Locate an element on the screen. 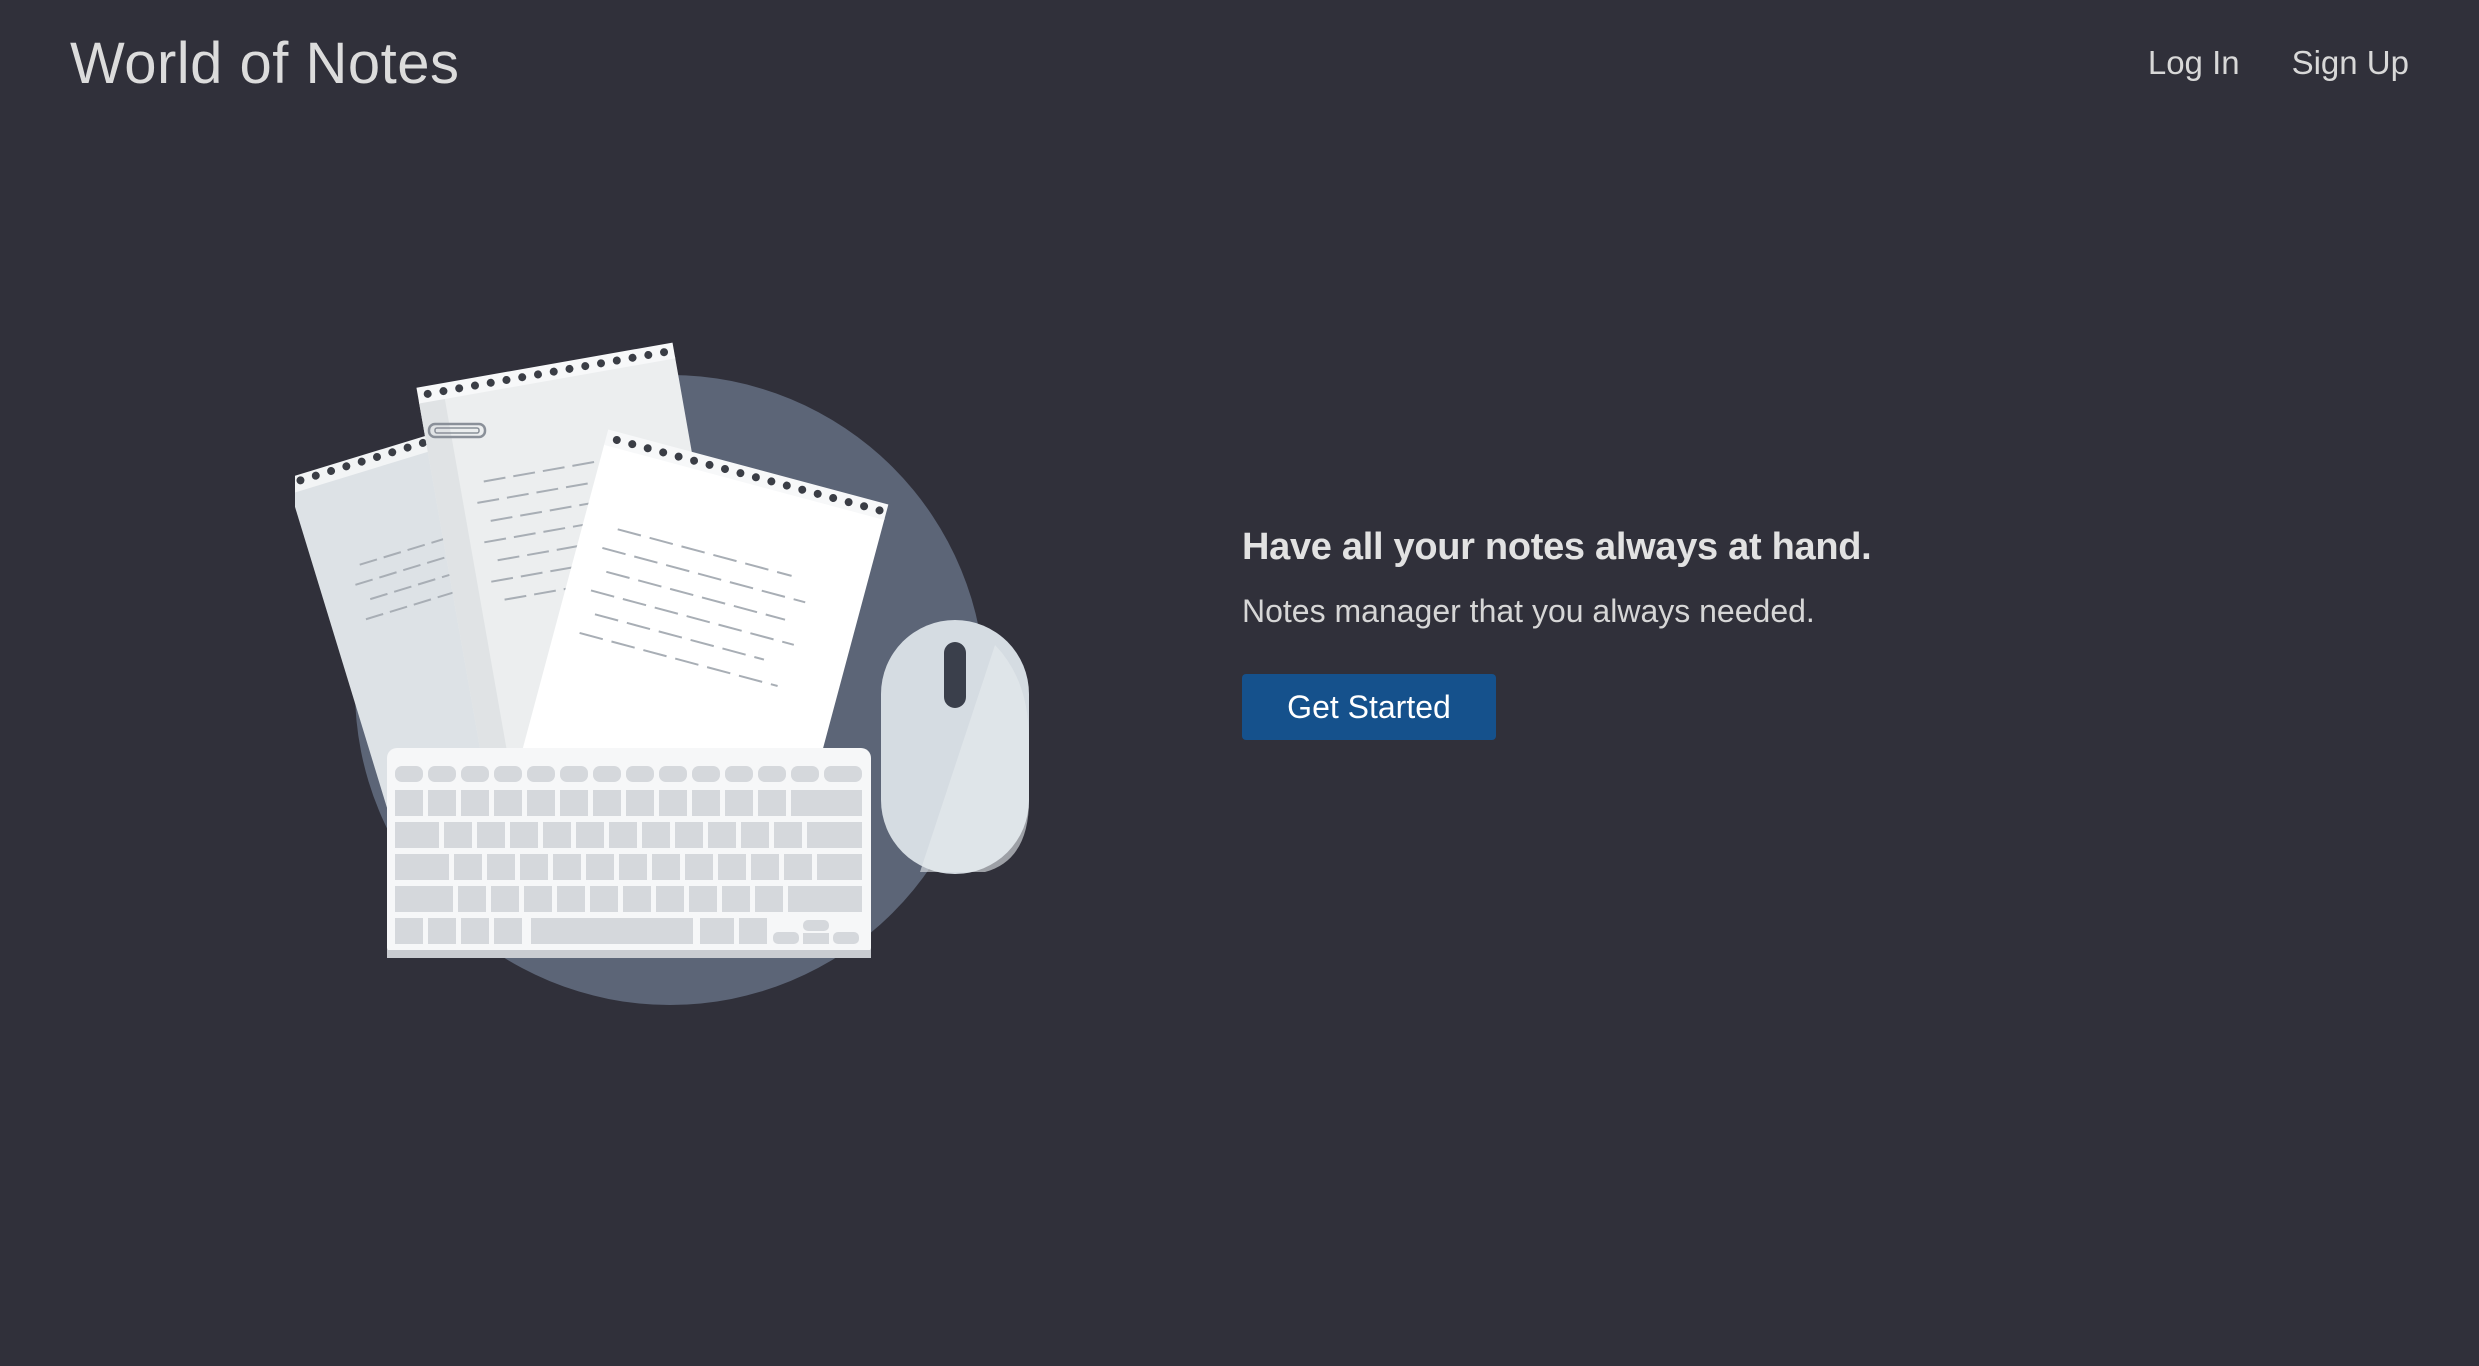 This screenshot has width=2479, height=1366. brand-logo: World of Notes is located at coordinates (265, 63).